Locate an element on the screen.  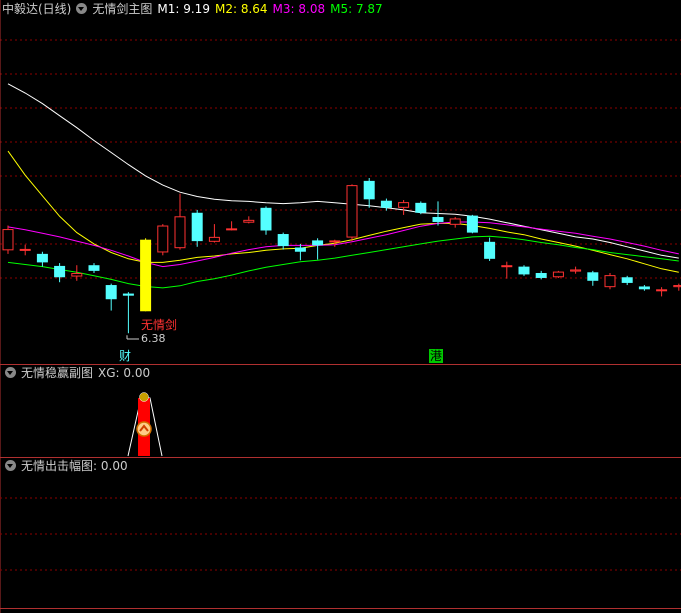
marker-gang: 港 is located at coordinates (436, 356).